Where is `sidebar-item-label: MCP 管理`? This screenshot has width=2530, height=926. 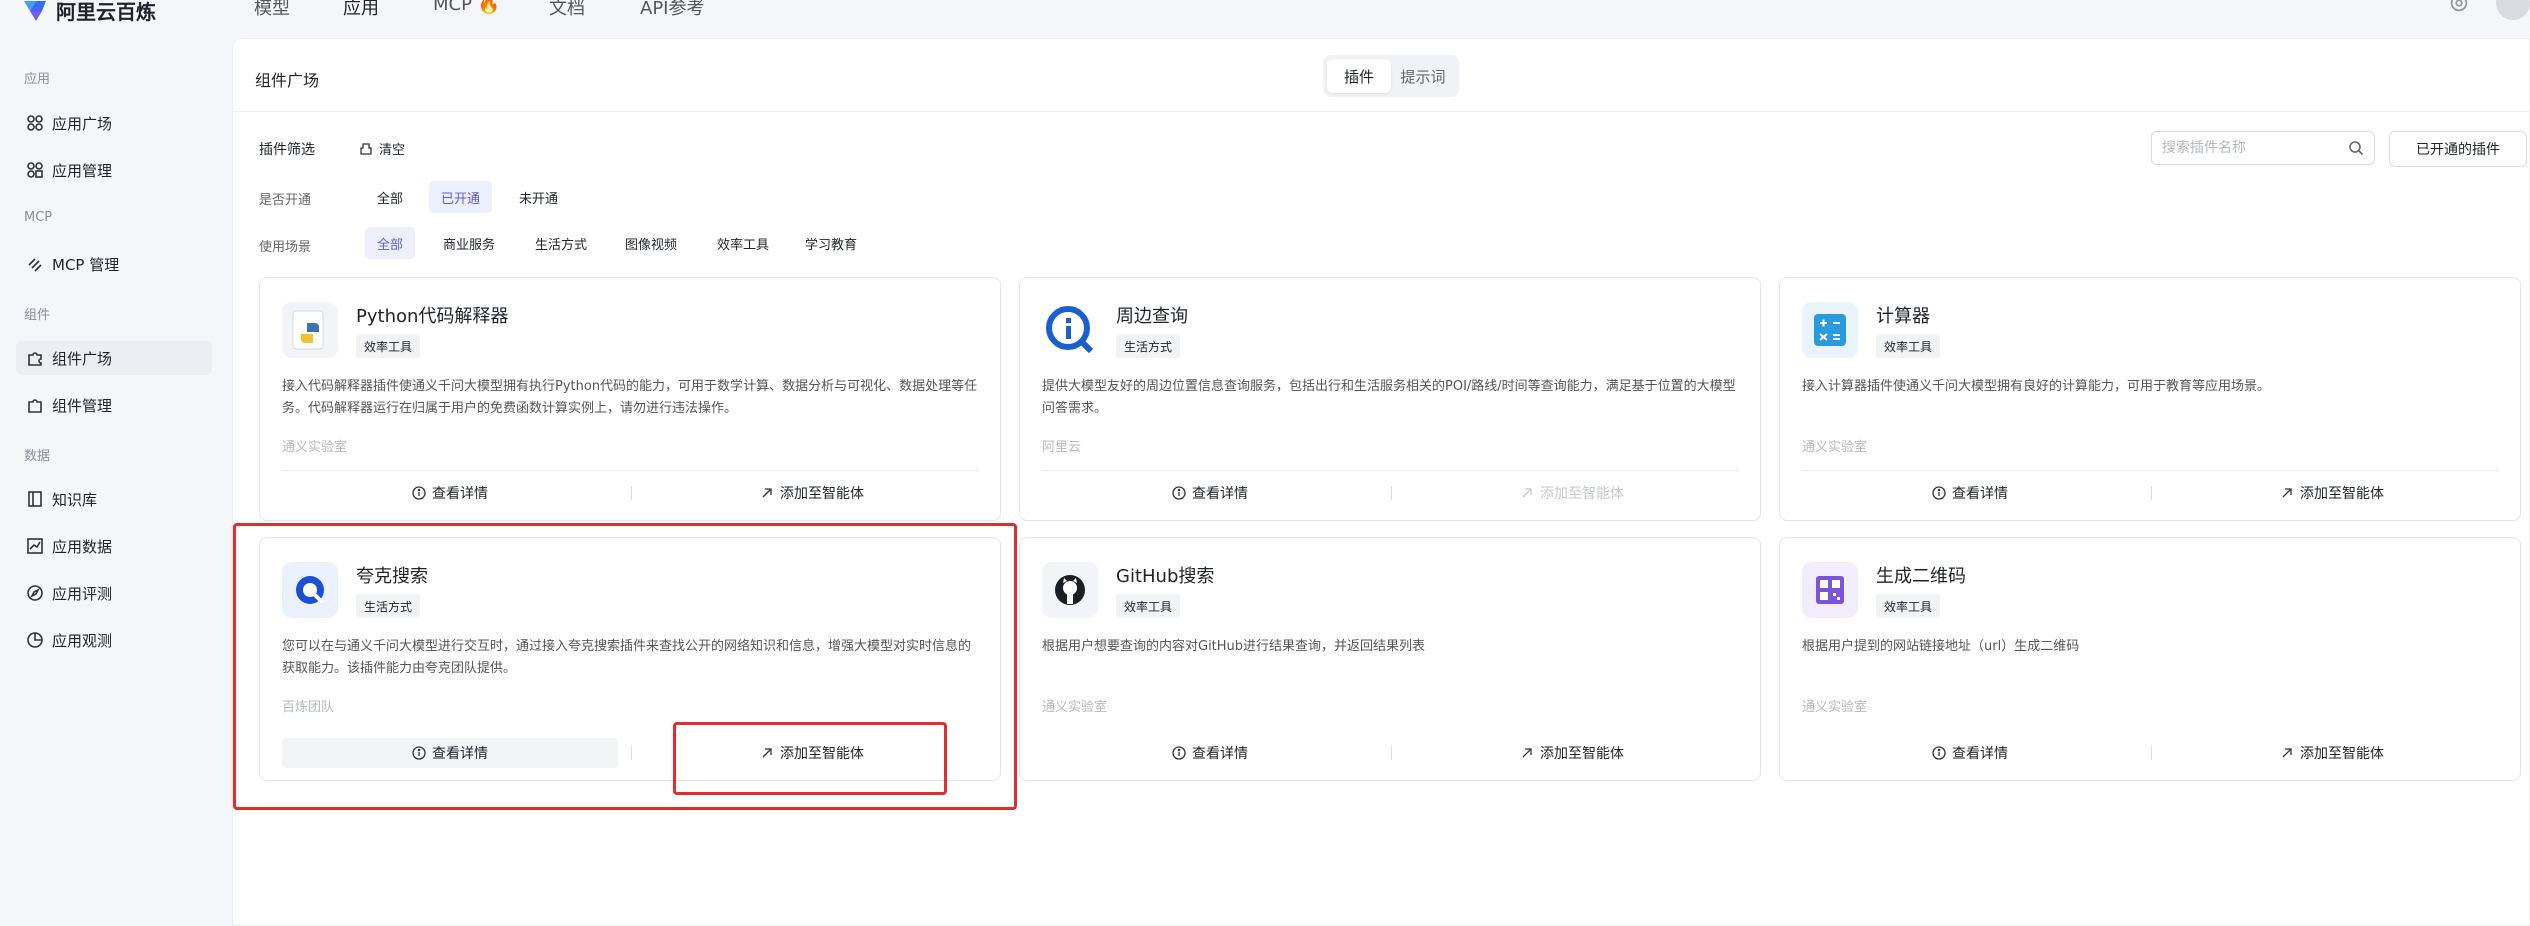 sidebar-item-label: MCP 管理 is located at coordinates (86, 264).